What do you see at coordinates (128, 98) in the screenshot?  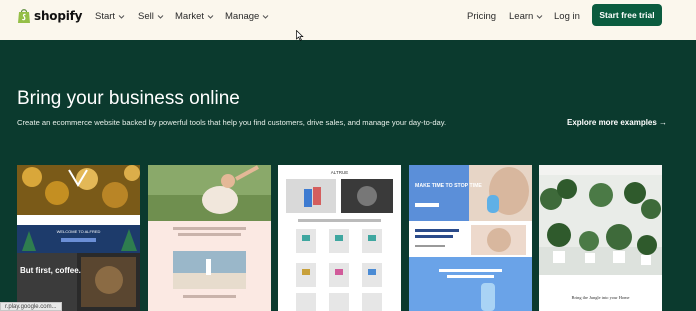 I see `hero-title: Bring your business online` at bounding box center [128, 98].